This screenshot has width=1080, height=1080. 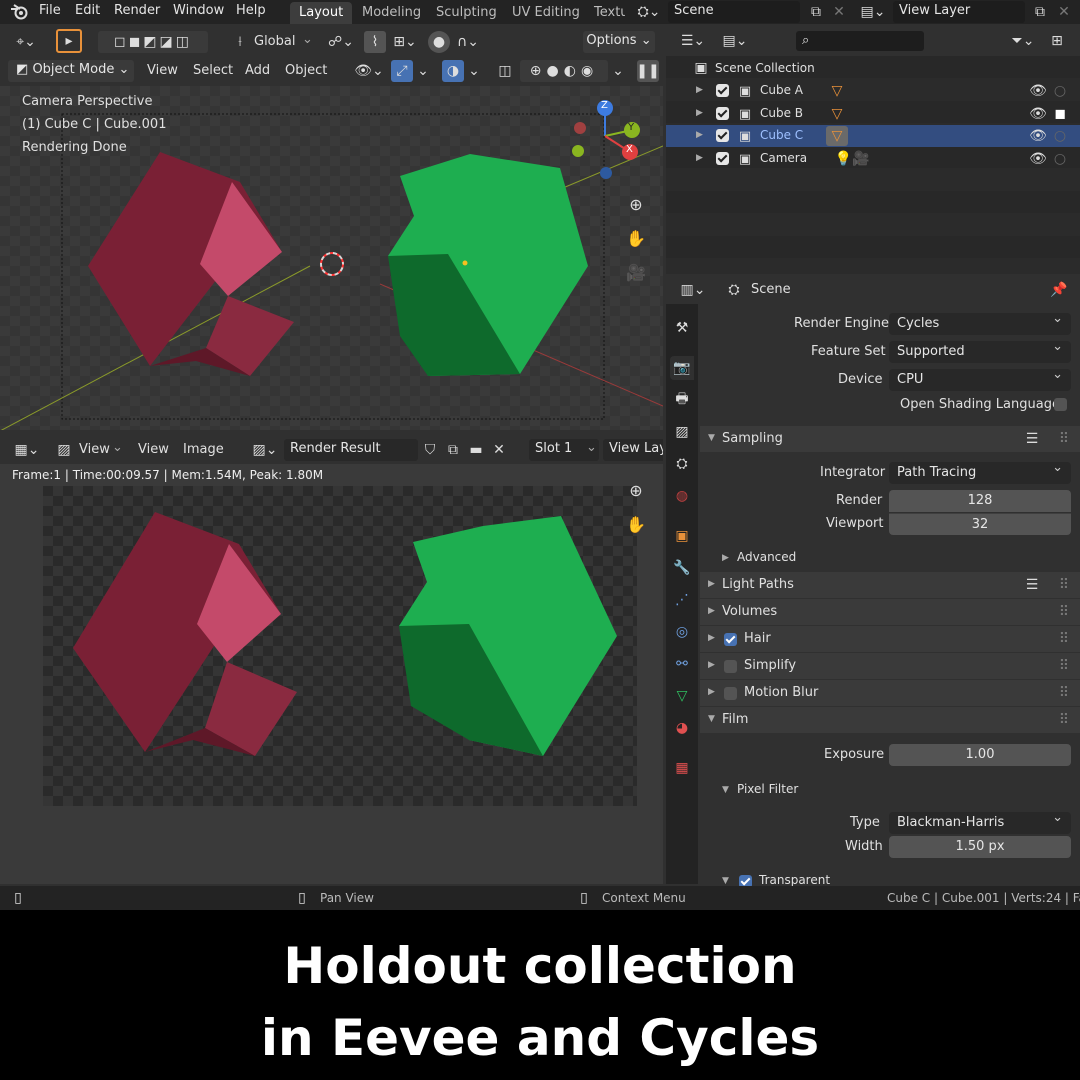 What do you see at coordinates (1059, 290) in the screenshot?
I see `pin-icon: 📌` at bounding box center [1059, 290].